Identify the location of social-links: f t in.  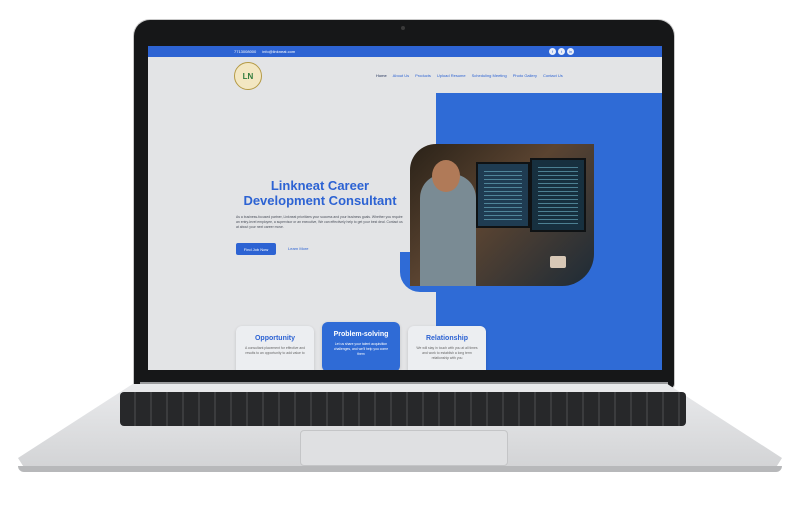
(561, 51).